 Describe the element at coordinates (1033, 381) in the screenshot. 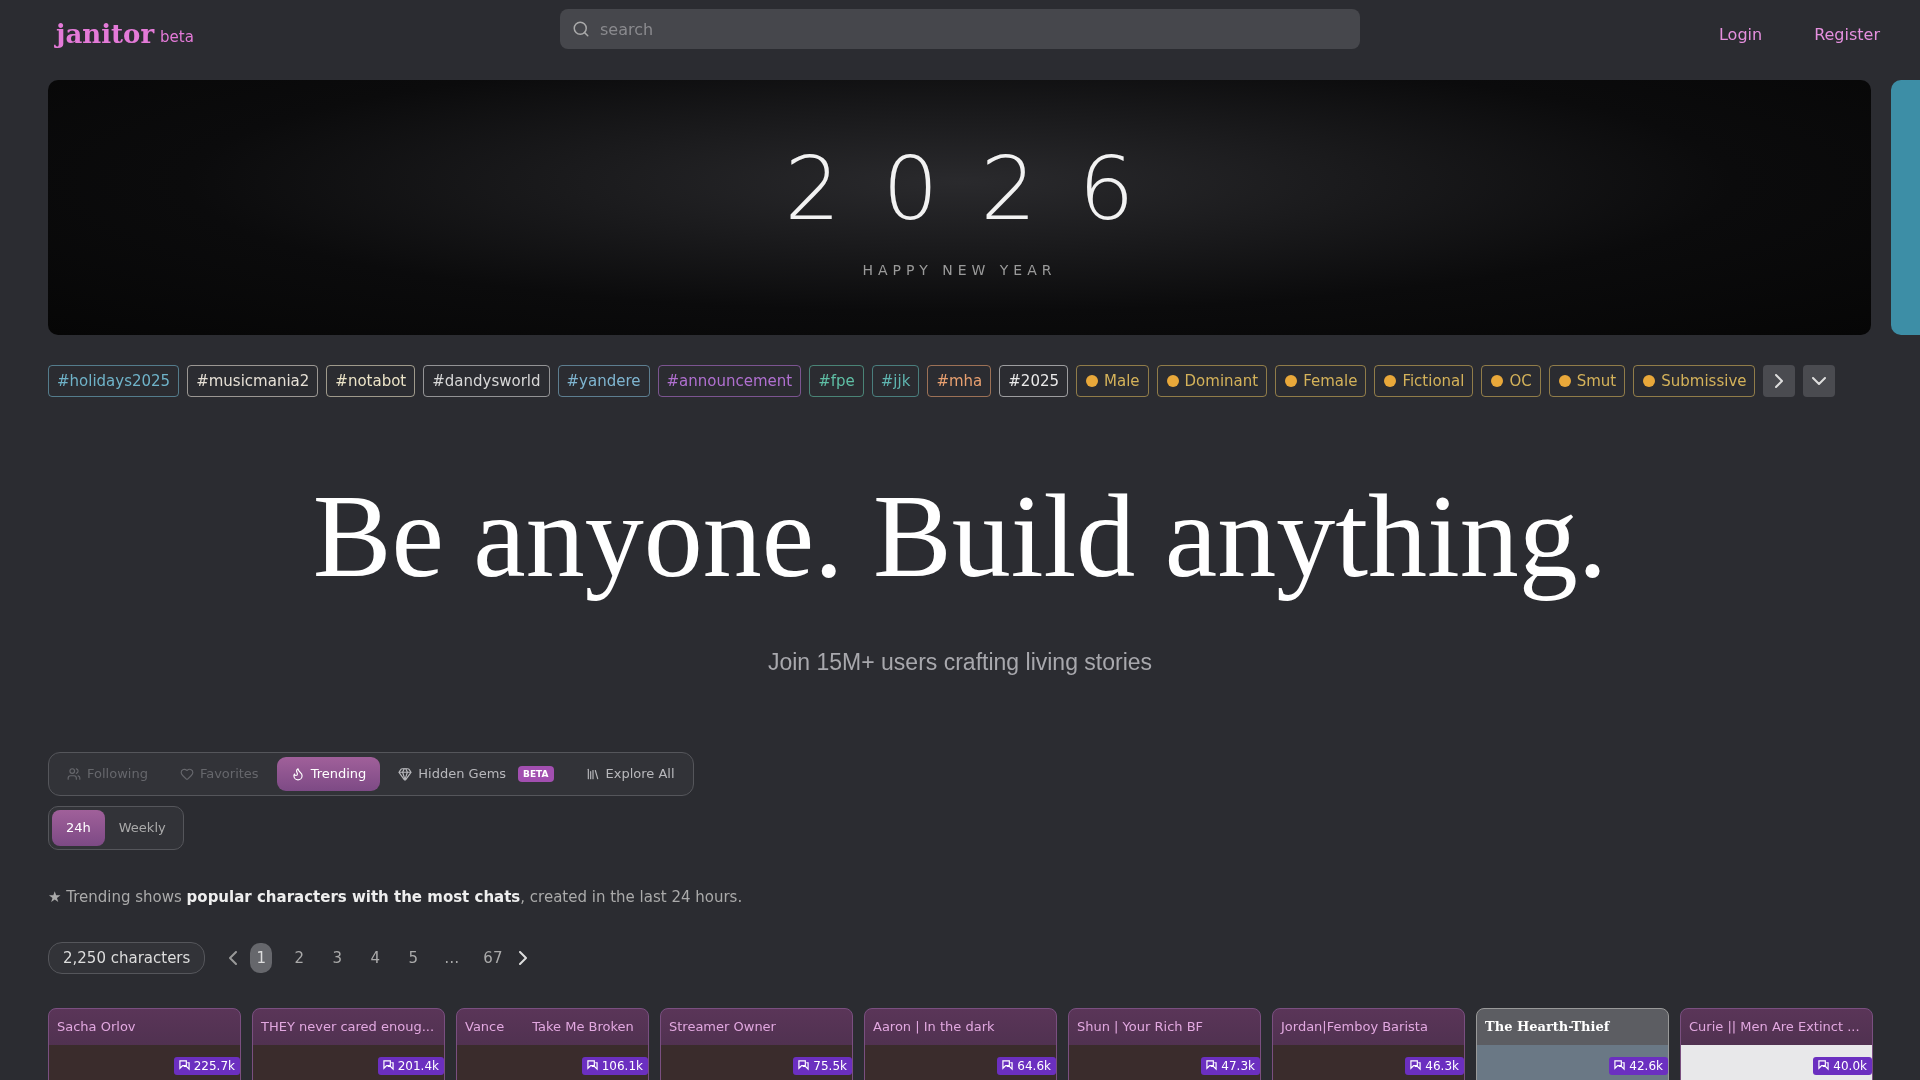

I see `tag: #2025` at that location.